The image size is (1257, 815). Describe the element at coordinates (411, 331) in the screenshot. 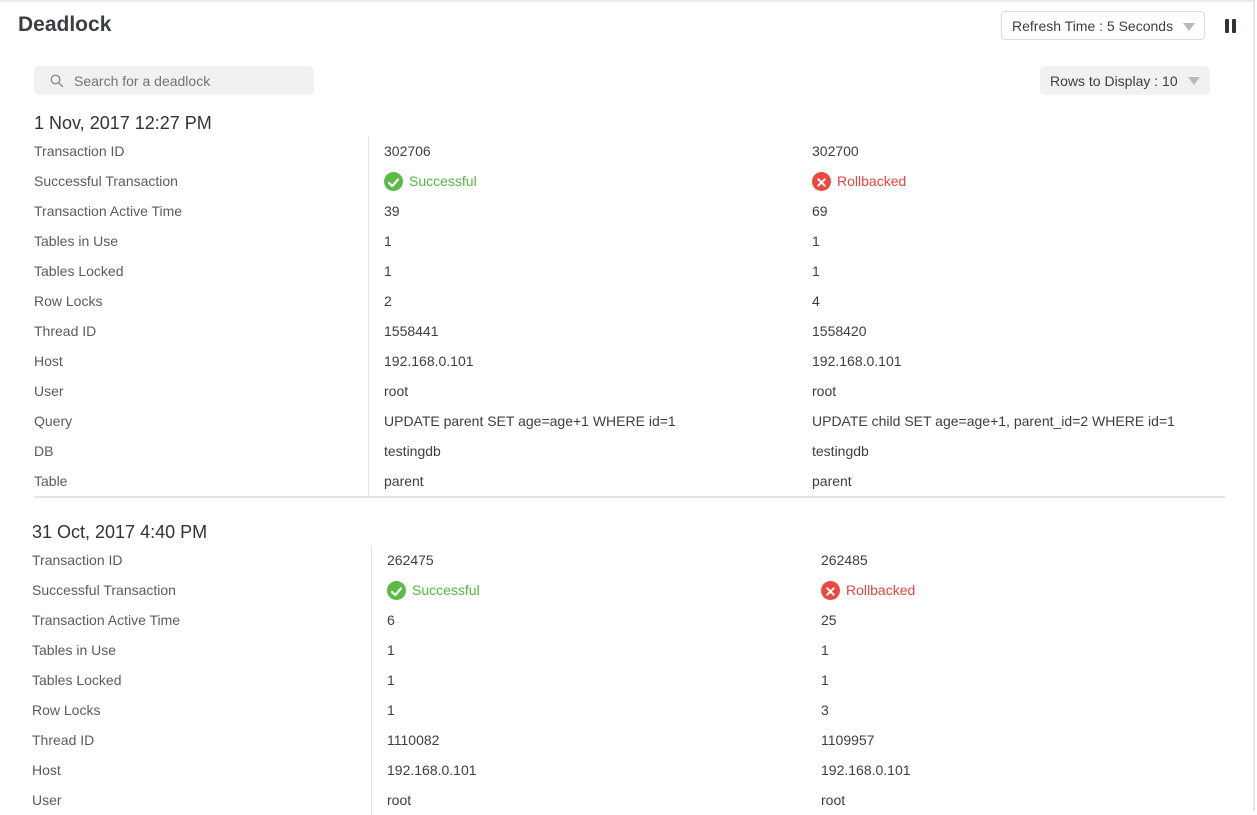

I see `transaction-a-value: 1558441` at that location.